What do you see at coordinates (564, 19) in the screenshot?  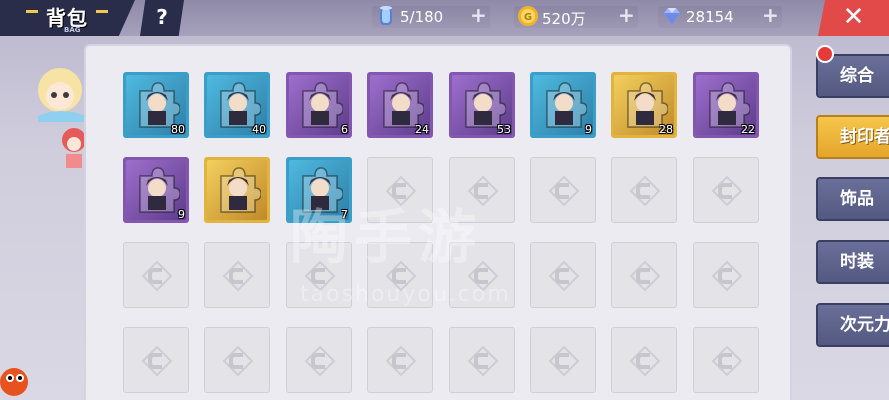 I see `gold-value: 520万` at bounding box center [564, 19].